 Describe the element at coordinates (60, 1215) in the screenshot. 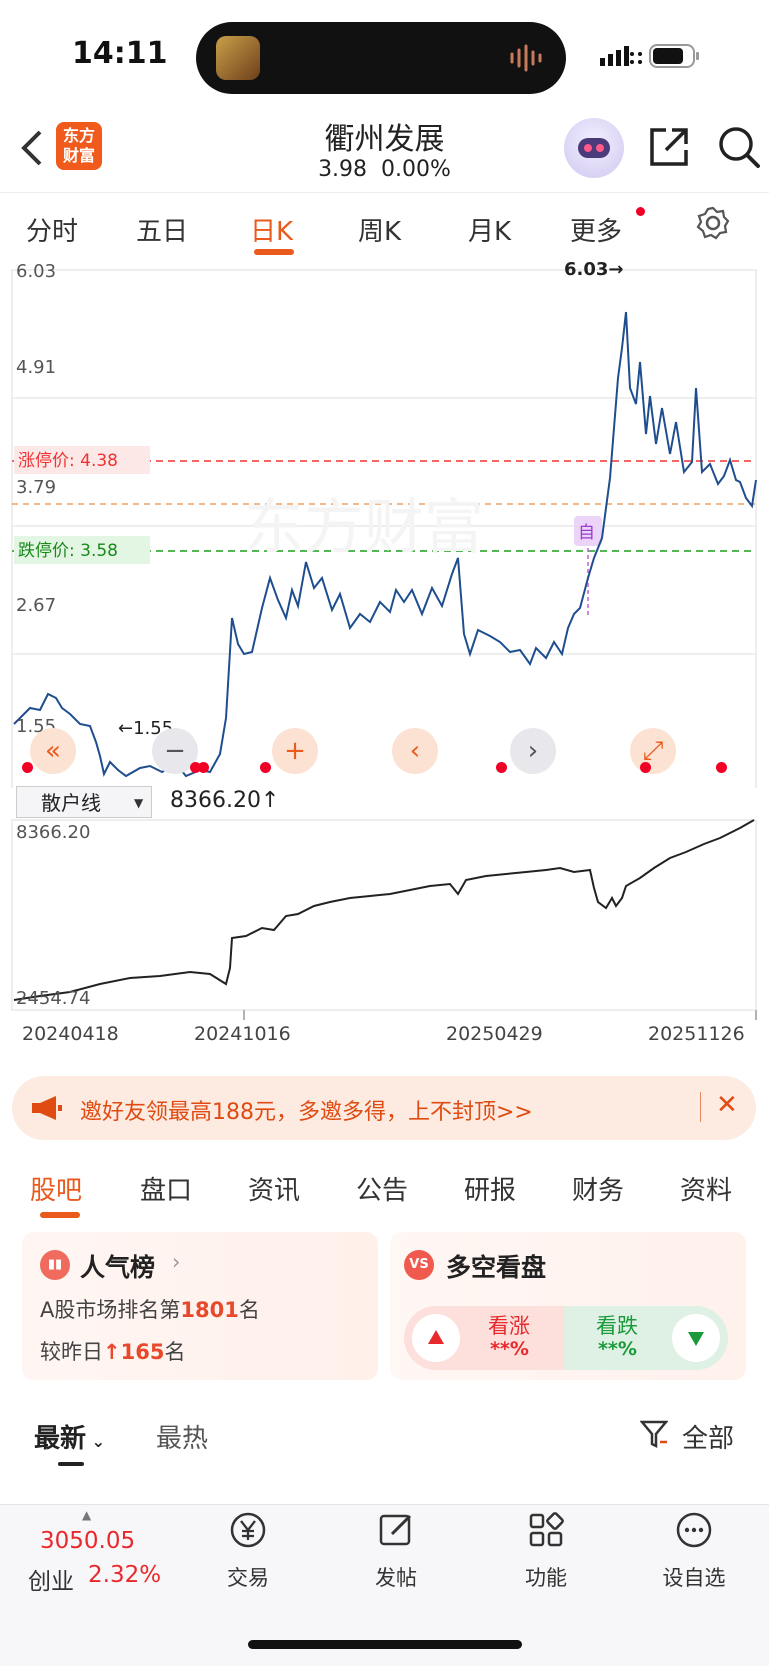

I see `section-tab-underline` at that location.